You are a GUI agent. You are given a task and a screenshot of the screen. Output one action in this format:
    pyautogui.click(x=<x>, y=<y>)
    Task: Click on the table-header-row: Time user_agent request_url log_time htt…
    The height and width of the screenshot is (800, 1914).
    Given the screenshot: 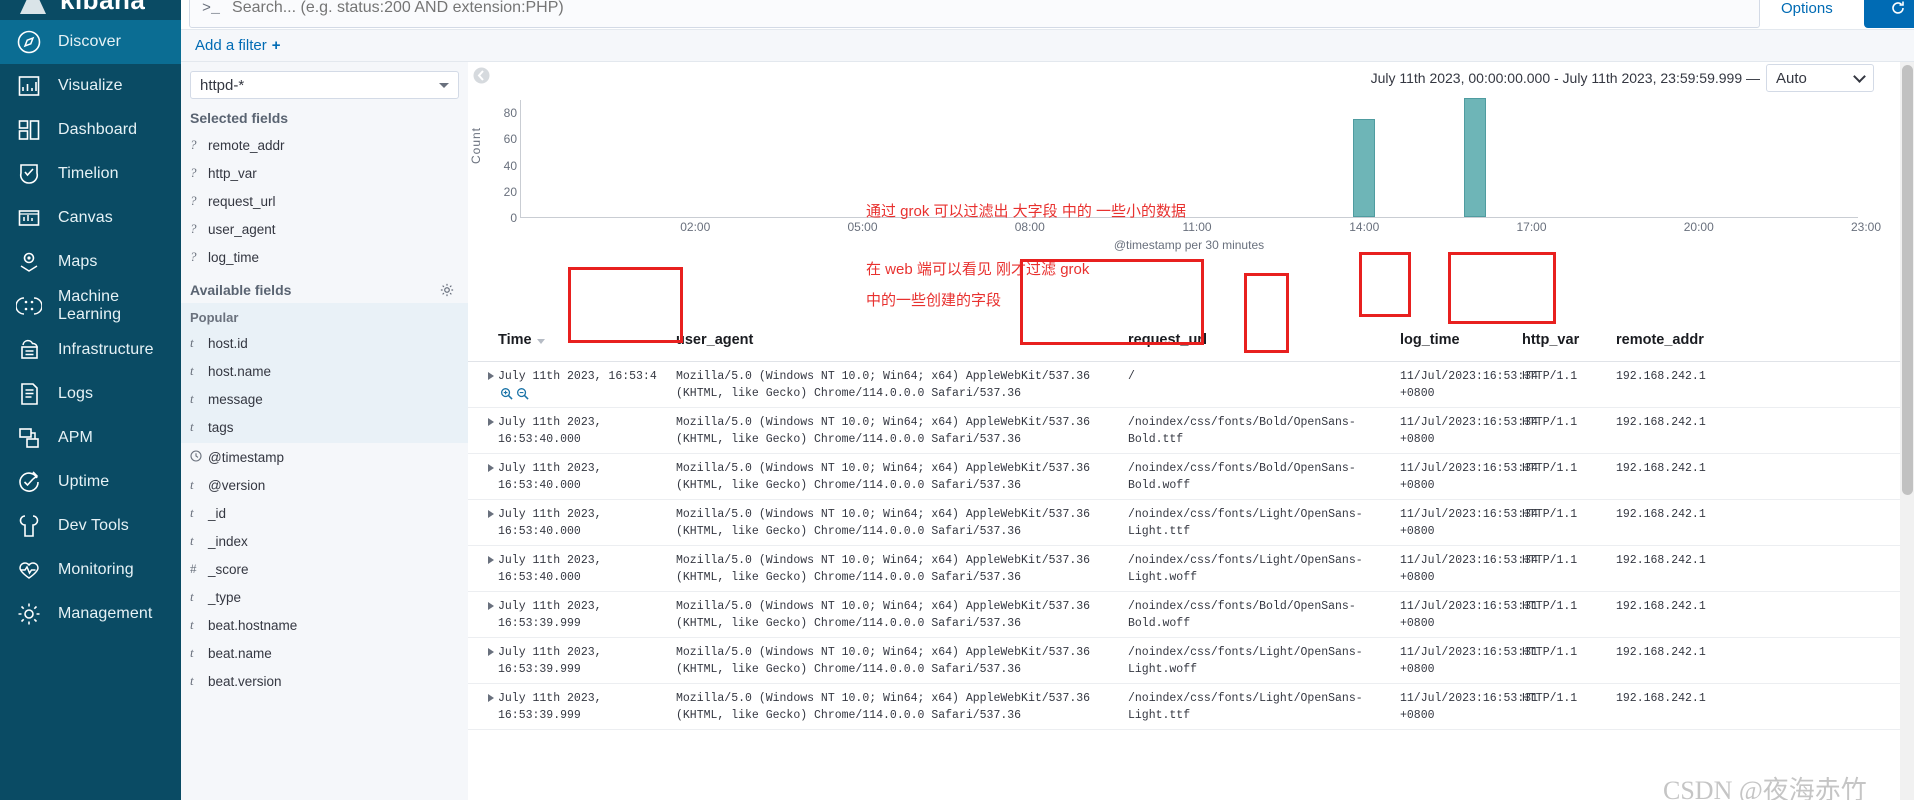 What is the action you would take?
    pyautogui.click(x=1191, y=340)
    